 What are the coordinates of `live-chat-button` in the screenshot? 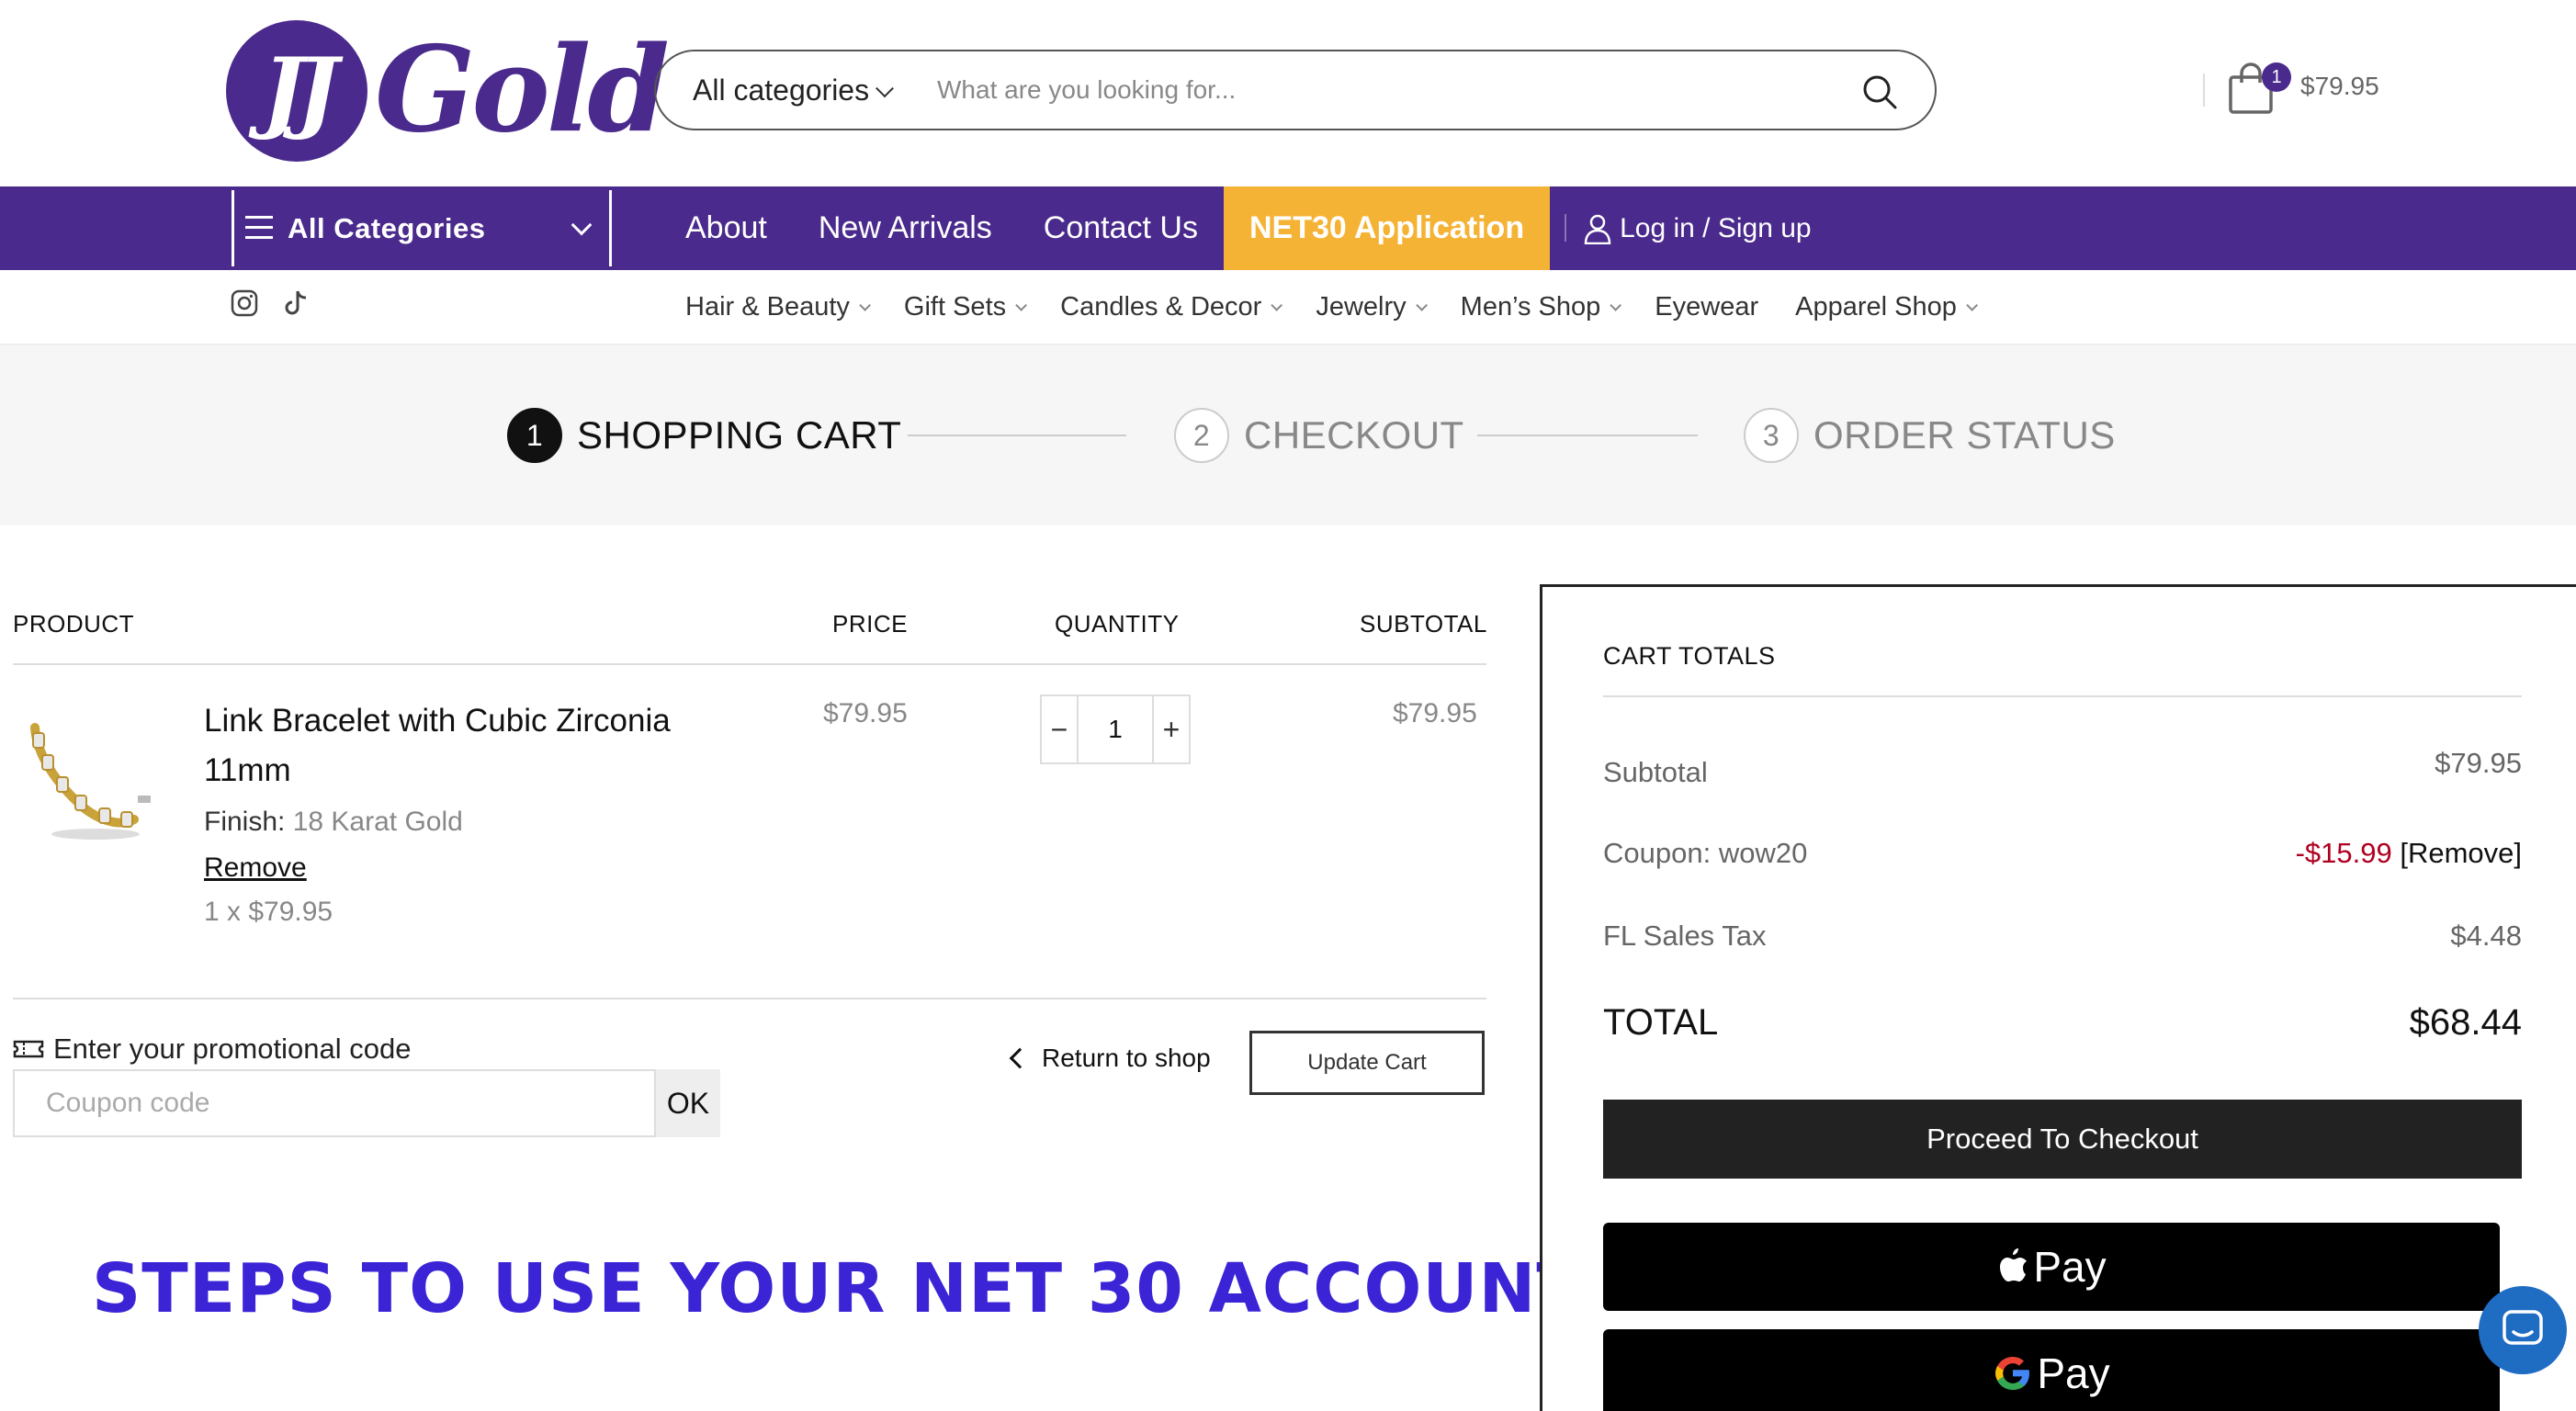 It's located at (2523, 1330).